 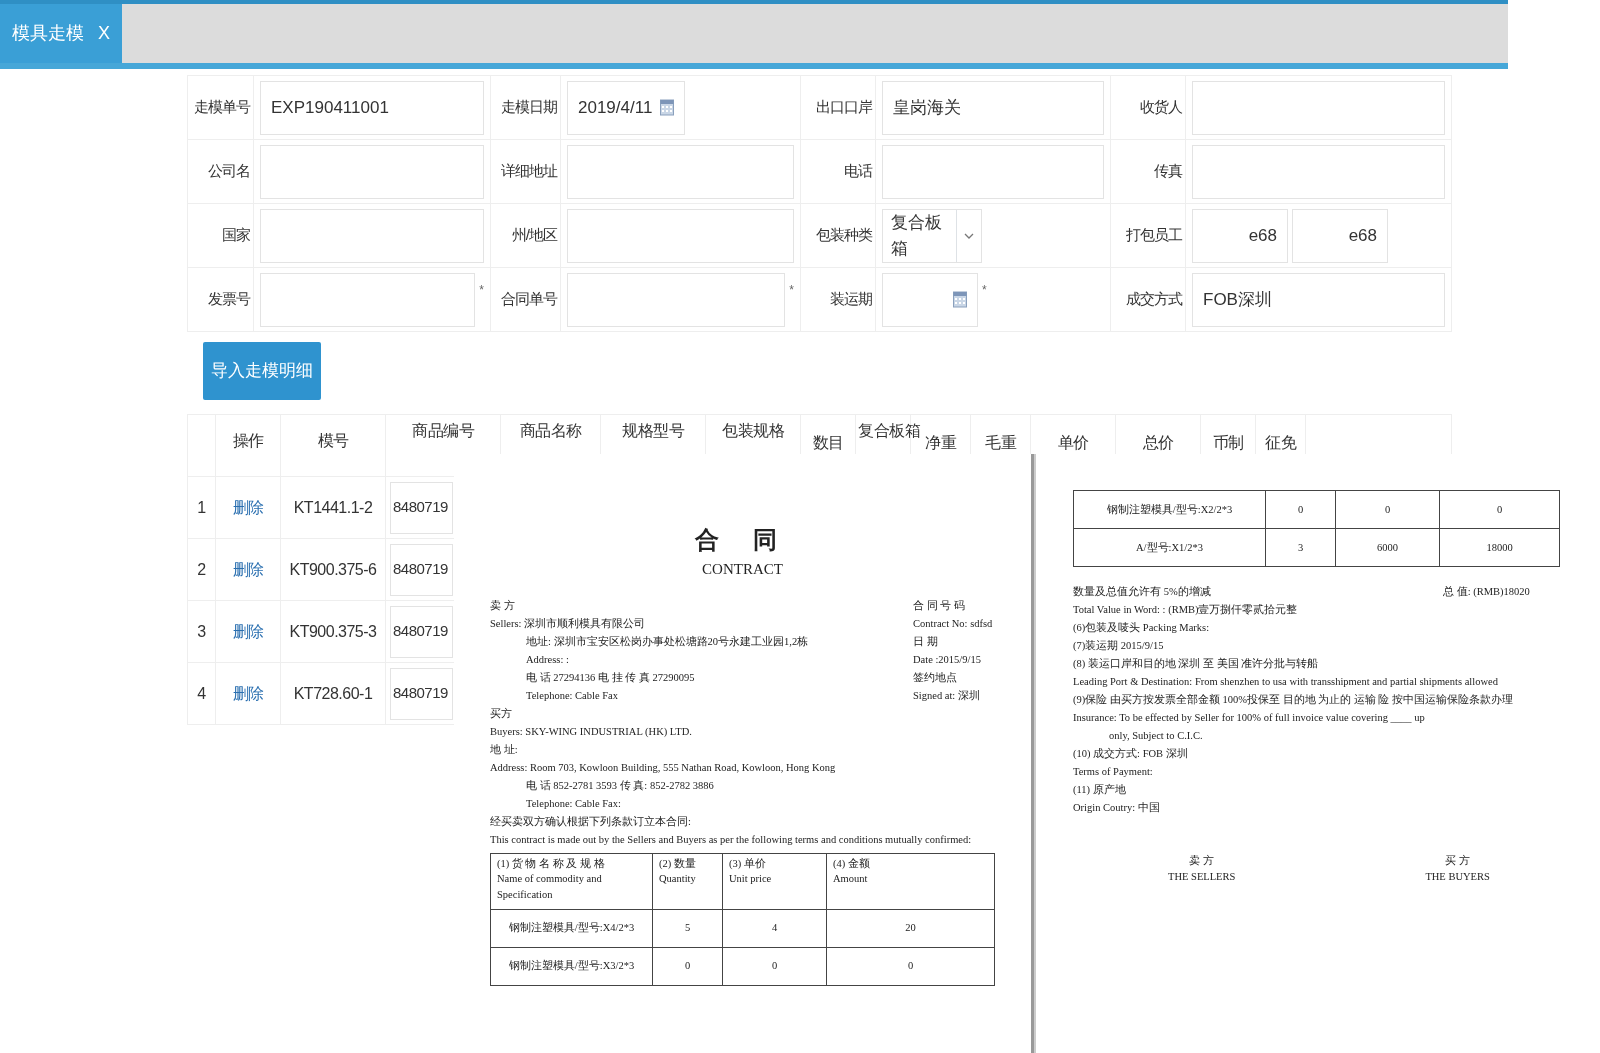 What do you see at coordinates (1161, 107) in the screenshot?
I see `field-label: 收货人` at bounding box center [1161, 107].